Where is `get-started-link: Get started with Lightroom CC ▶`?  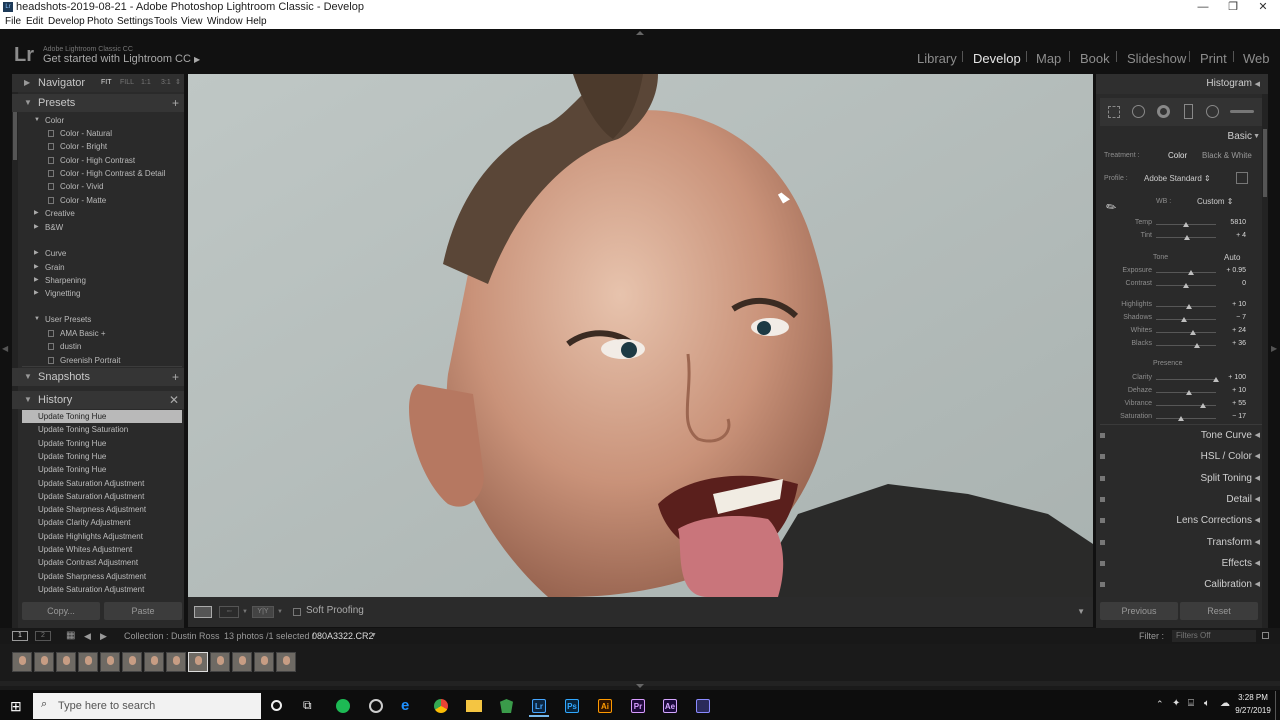
get-started-link: Get started with Lightroom CC ▶ is located at coordinates (121, 59).